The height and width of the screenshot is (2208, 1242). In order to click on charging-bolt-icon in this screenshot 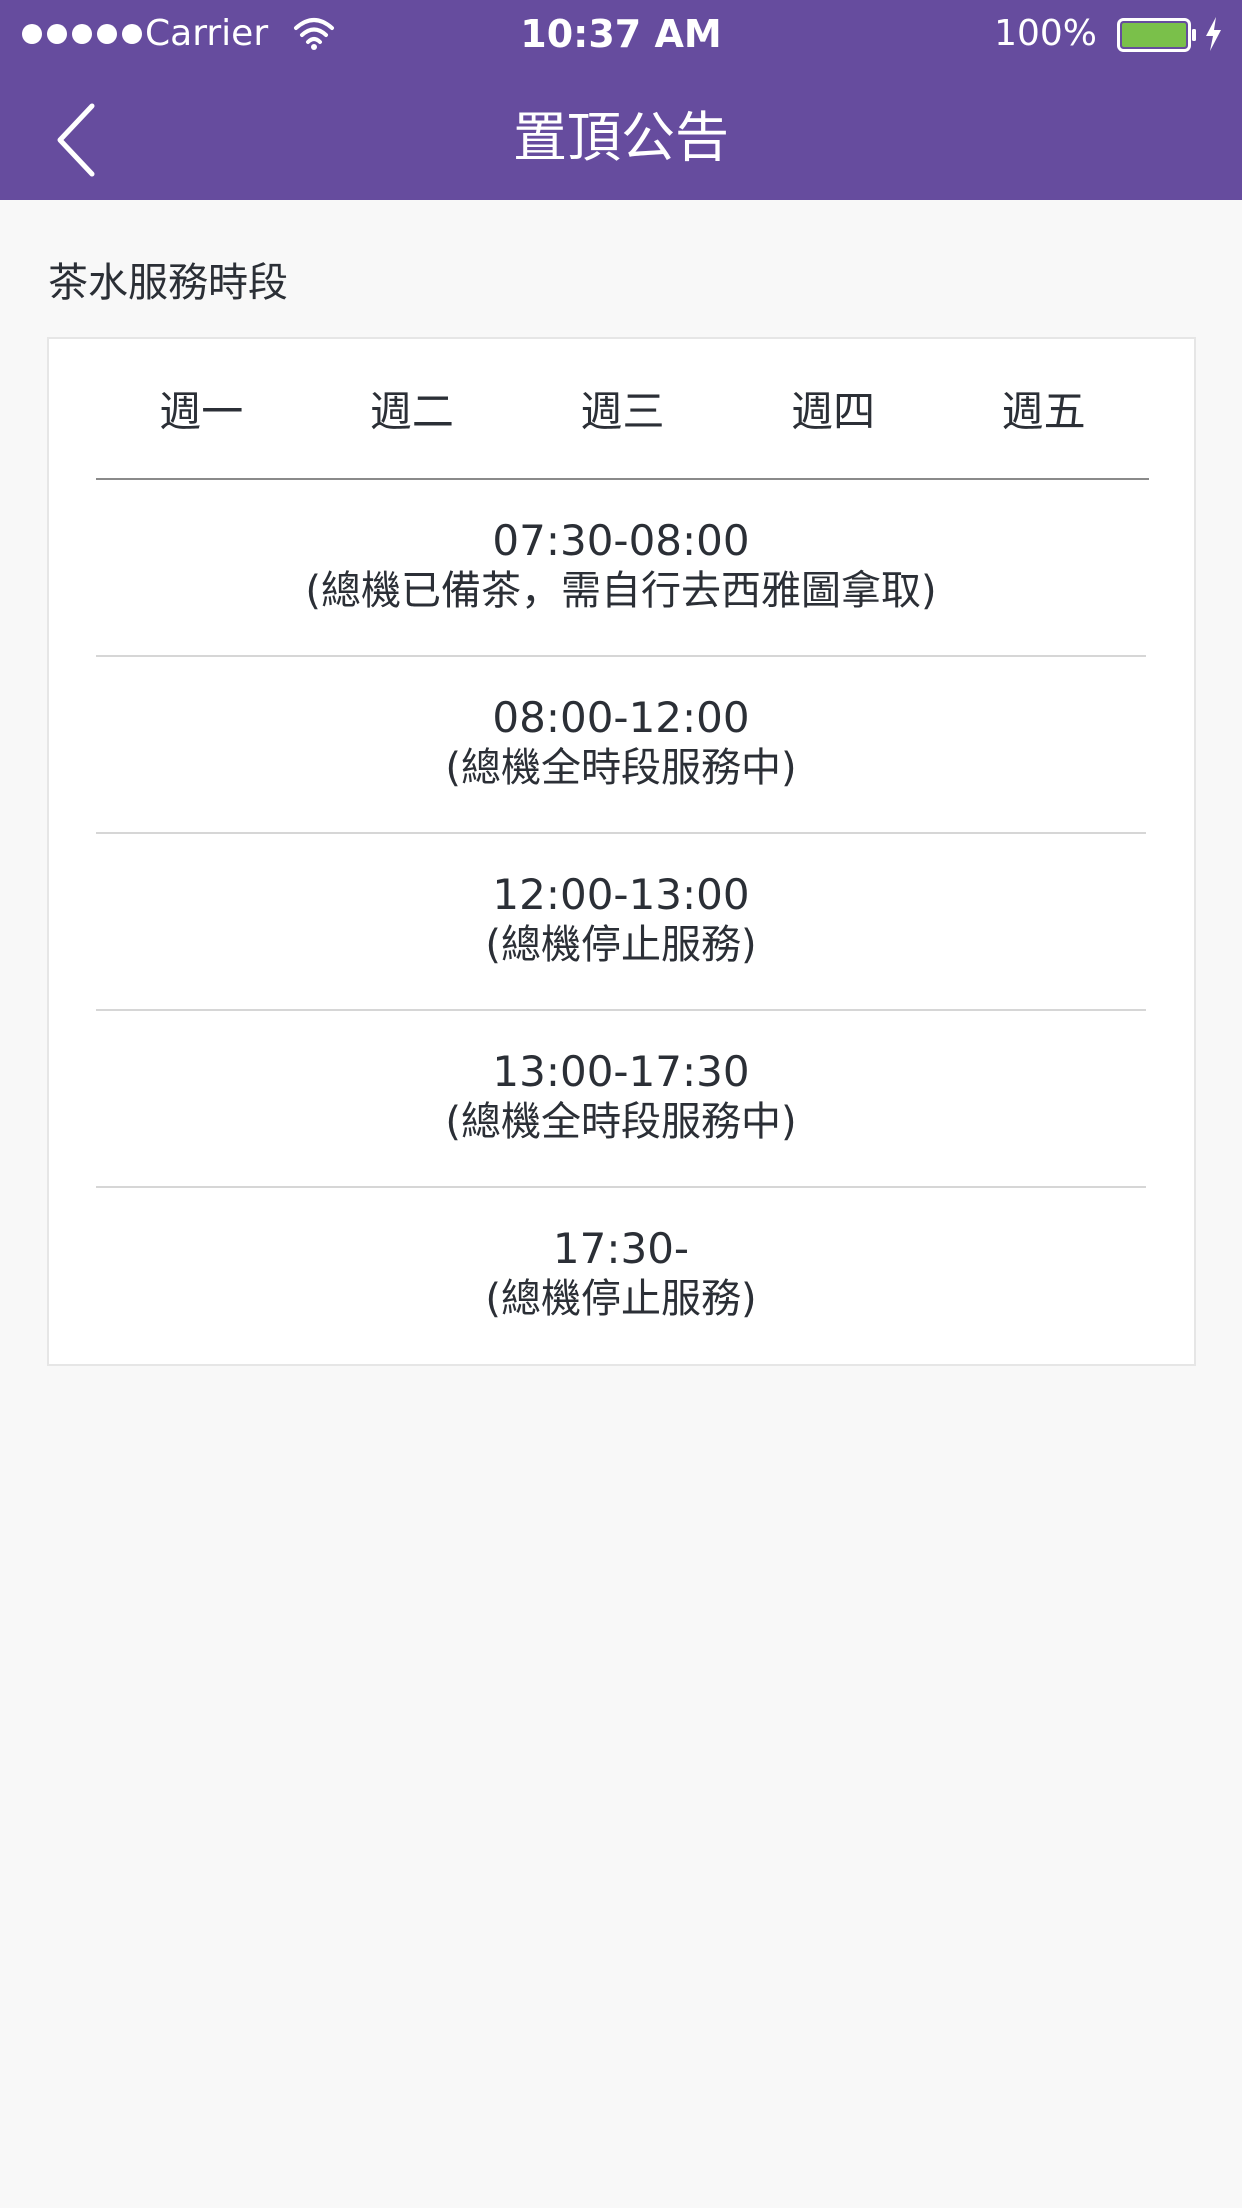, I will do `click(1213, 34)`.